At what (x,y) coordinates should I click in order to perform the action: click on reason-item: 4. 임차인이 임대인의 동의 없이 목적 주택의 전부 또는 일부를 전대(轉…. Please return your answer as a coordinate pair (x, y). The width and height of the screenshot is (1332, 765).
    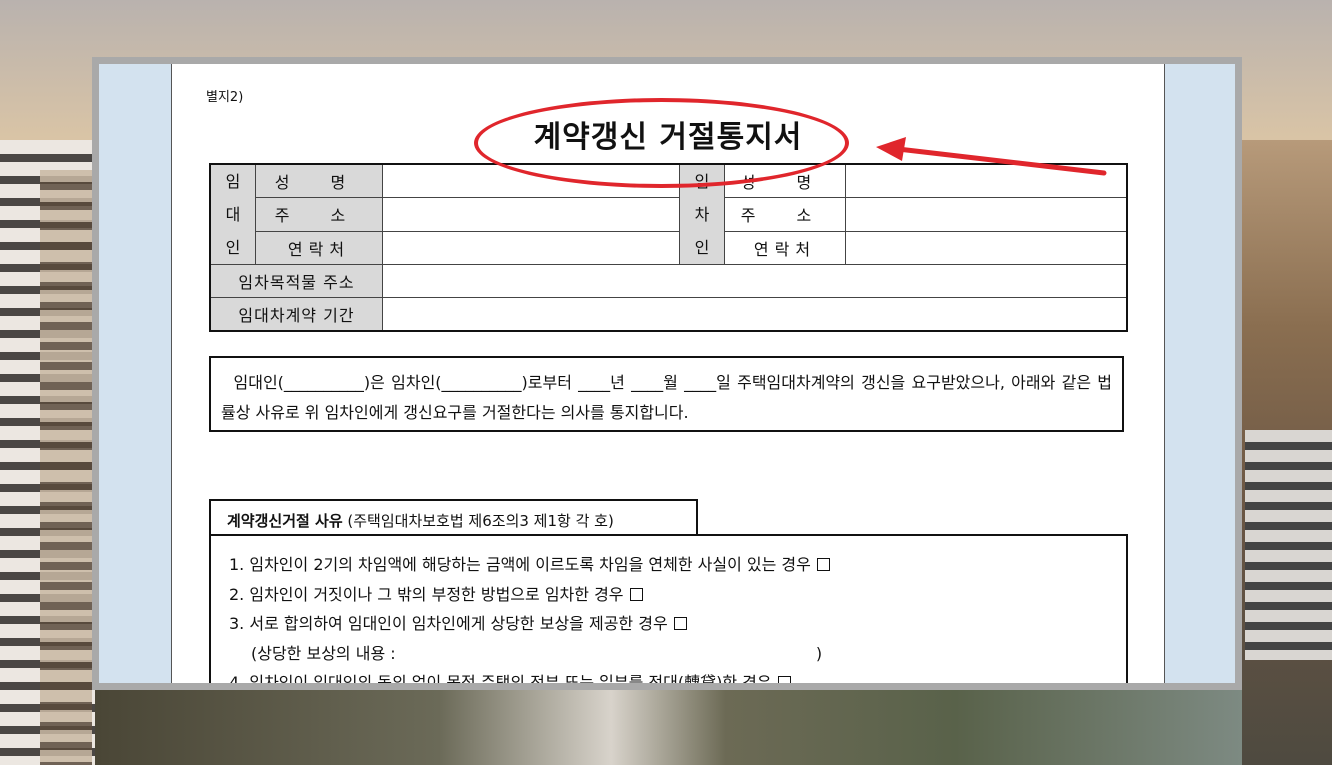
    Looking at the image, I should click on (677, 675).